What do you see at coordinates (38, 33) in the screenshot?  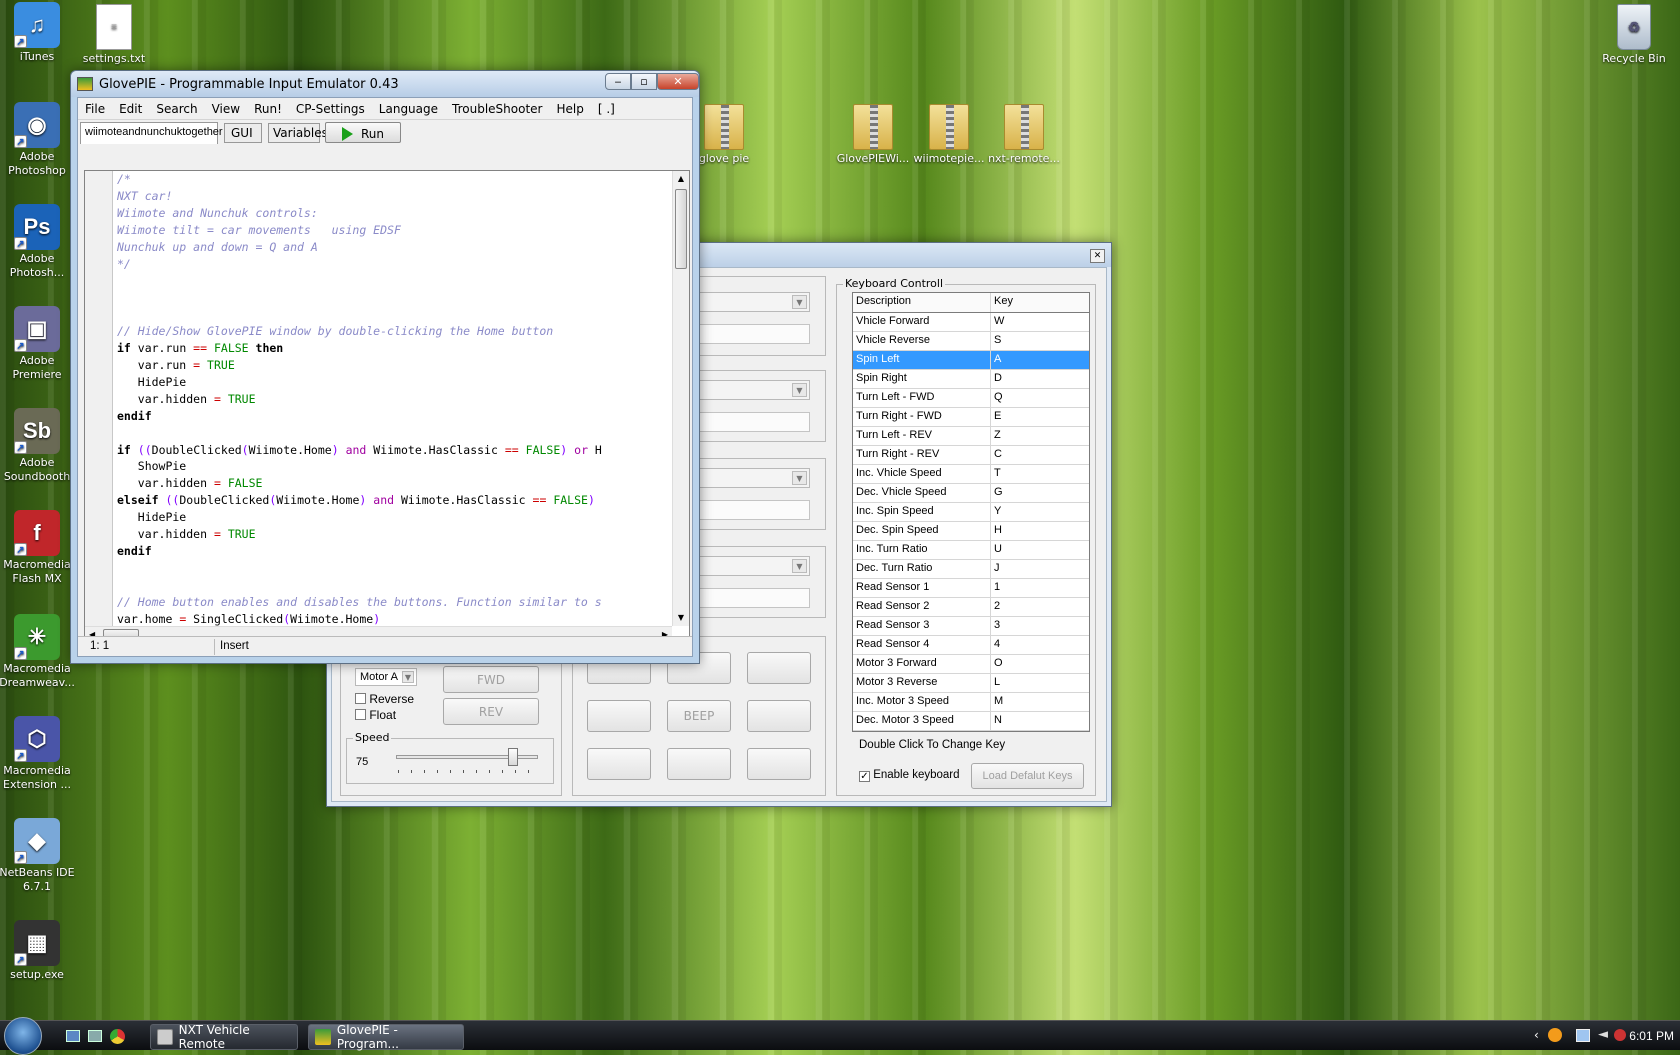 I see `desktop-icon: ♫ ↗ iTunes` at bounding box center [38, 33].